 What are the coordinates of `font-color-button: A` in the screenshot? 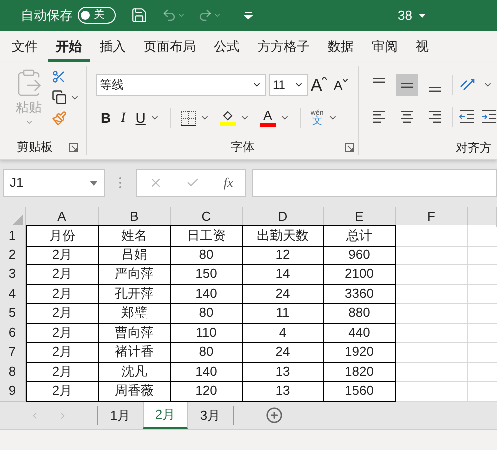 It's located at (268, 118).